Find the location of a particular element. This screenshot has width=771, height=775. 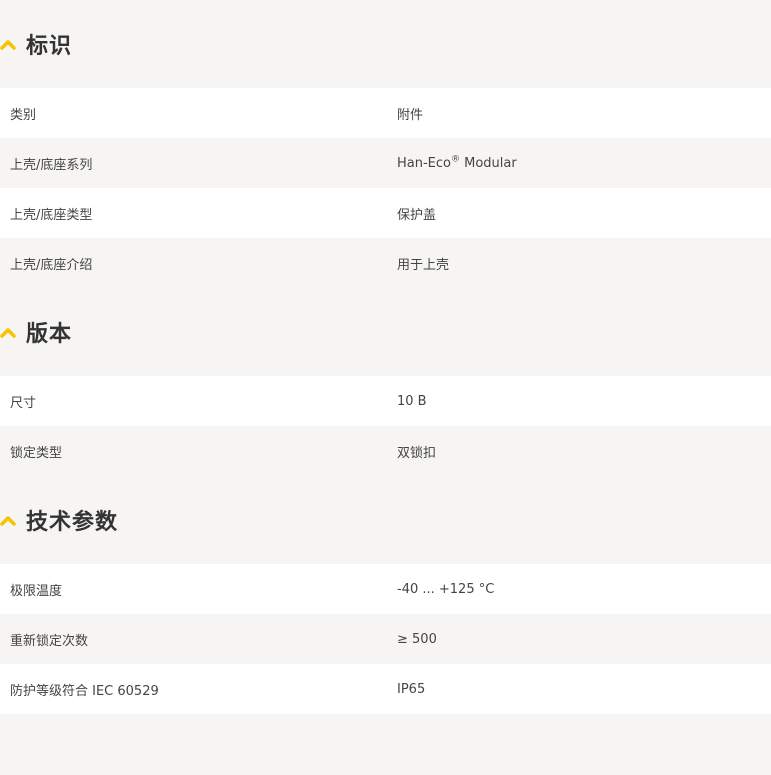

table-row: 极限温度 -40 ... +125 °C is located at coordinates (385, 589).